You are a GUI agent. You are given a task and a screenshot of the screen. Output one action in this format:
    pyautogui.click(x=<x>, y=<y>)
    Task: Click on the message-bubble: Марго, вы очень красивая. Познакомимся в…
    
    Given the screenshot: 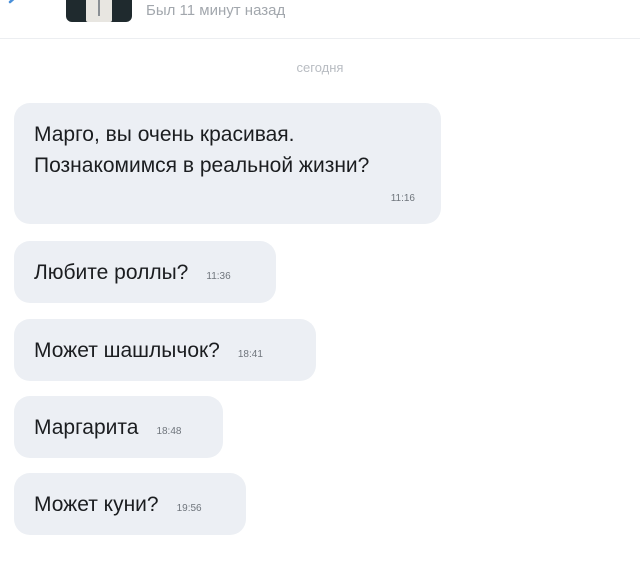 What is the action you would take?
    pyautogui.click(x=227, y=163)
    